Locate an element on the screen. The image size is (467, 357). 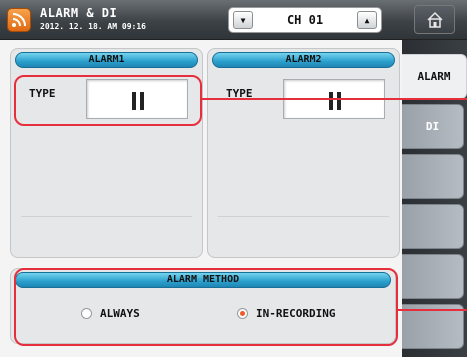
home-icon is located at coordinates (435, 19).